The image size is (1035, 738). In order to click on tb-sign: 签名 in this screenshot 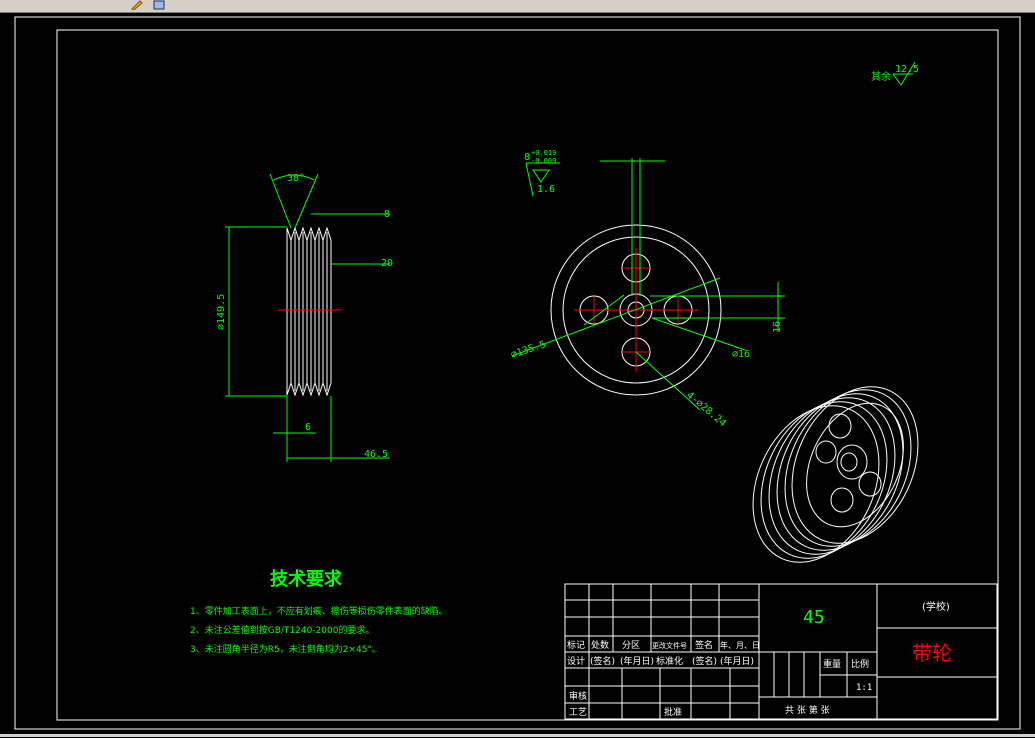, I will do `click(704, 645)`.